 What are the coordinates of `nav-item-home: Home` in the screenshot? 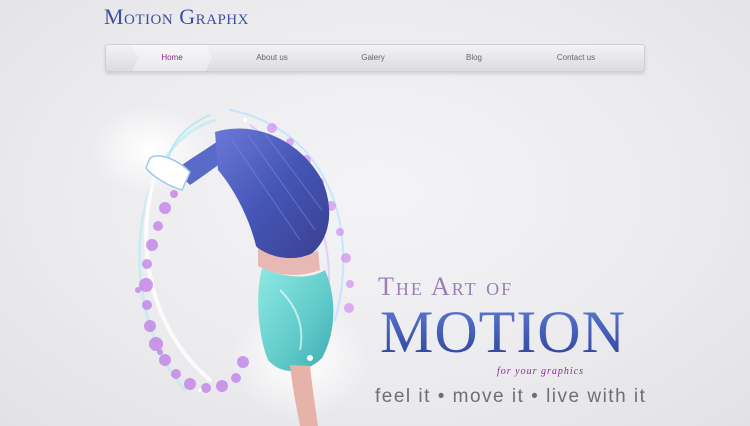 It's located at (172, 58).